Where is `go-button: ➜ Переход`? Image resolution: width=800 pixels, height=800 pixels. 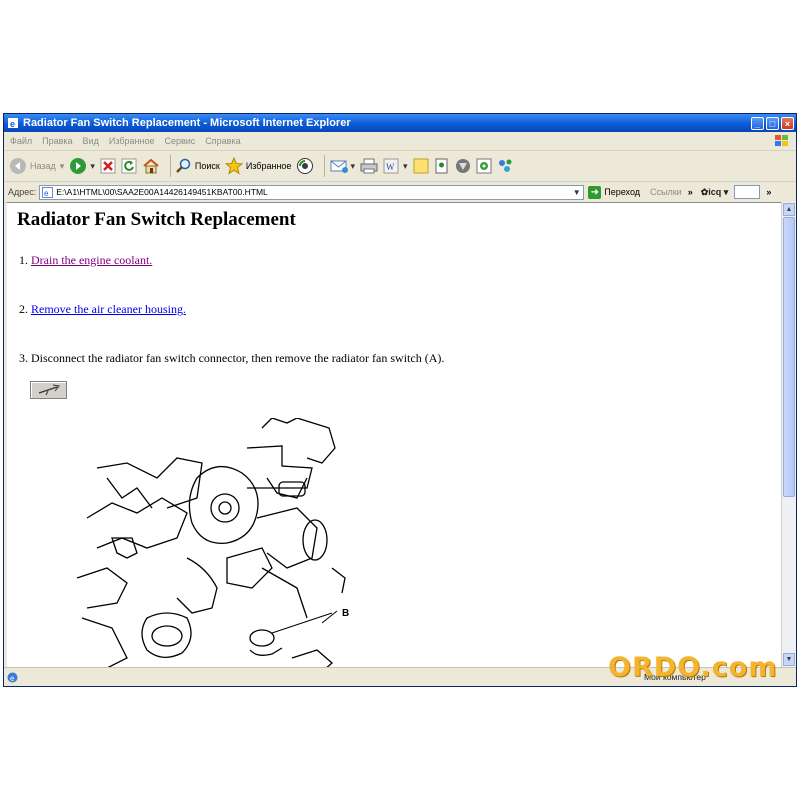 go-button: ➜ Переход is located at coordinates (614, 192).